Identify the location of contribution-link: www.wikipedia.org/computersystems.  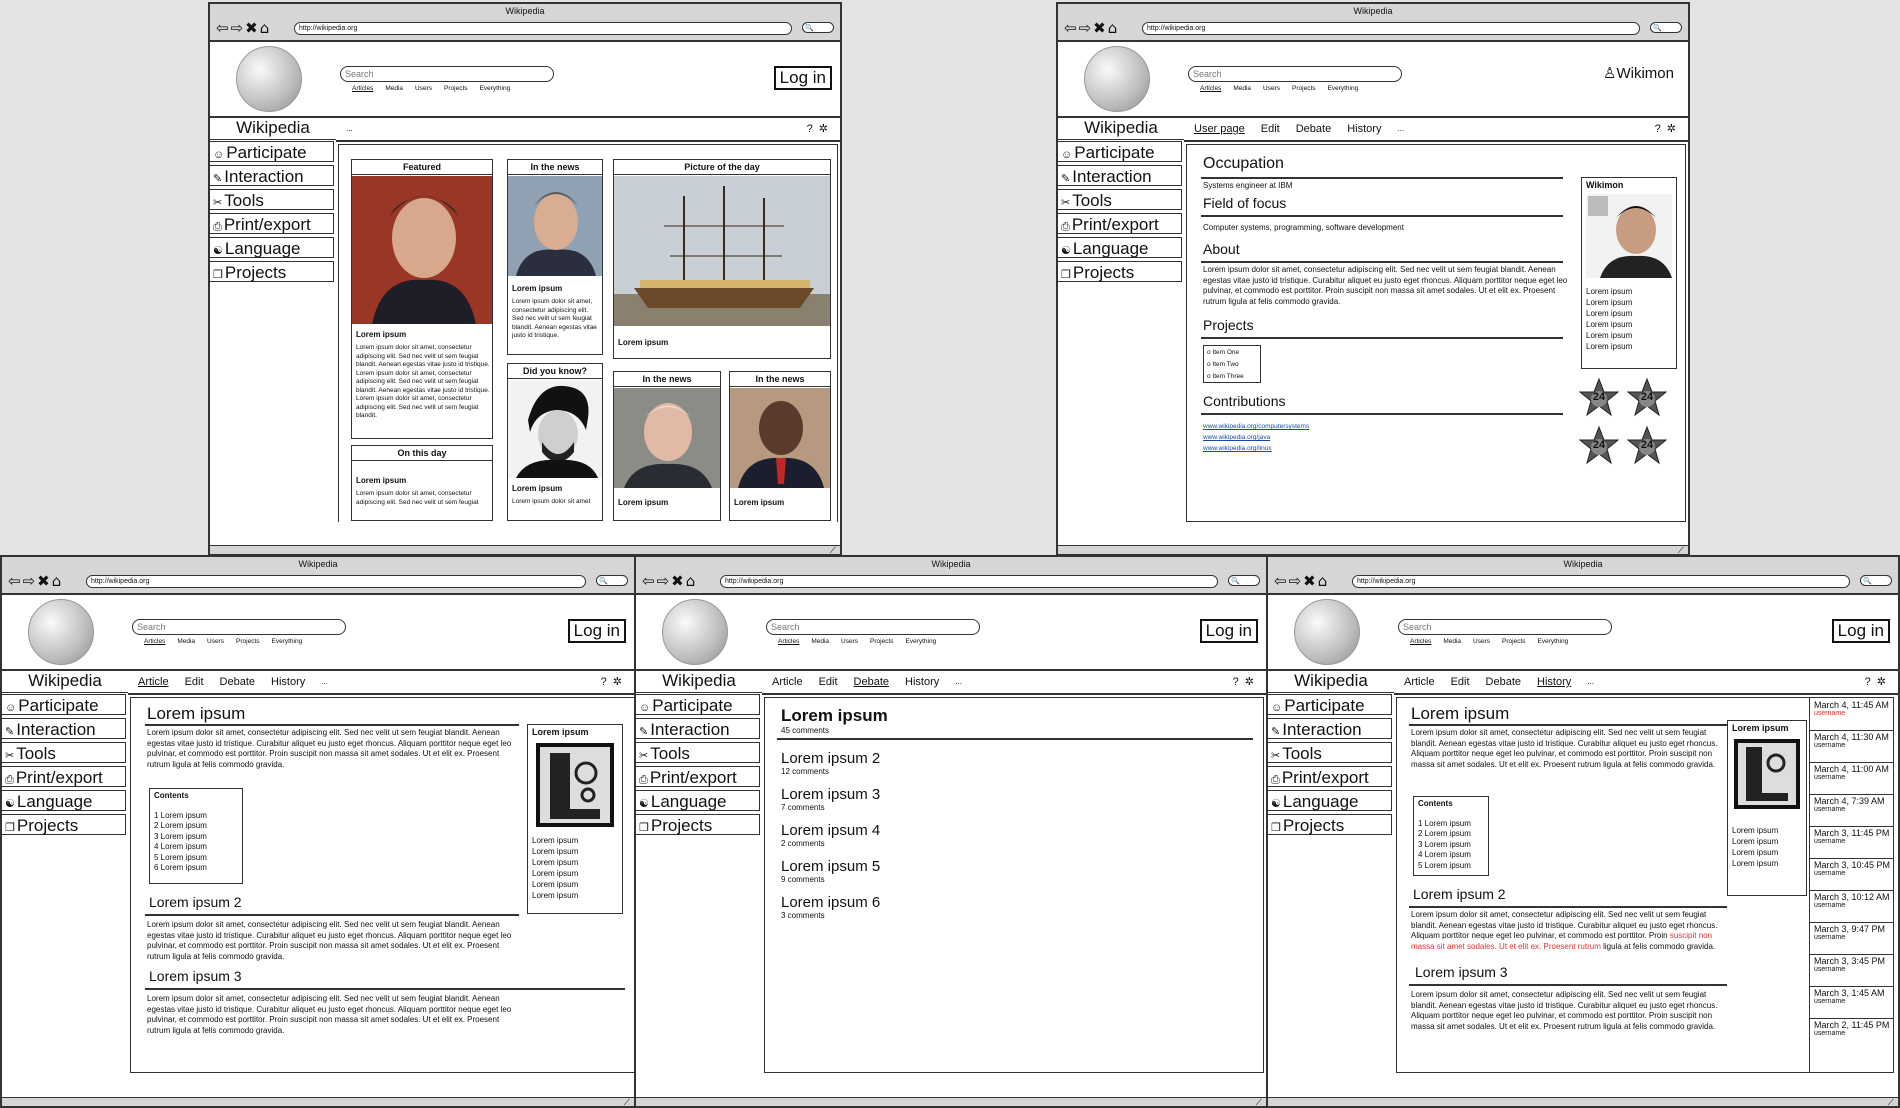
(1256, 427).